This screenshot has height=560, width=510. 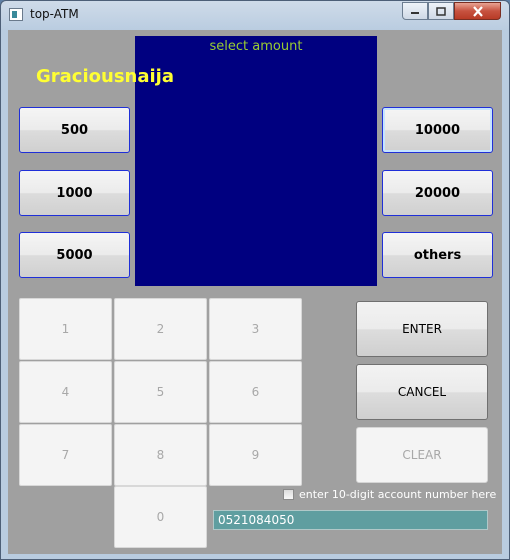 I want to click on app-icon, so click(x=16, y=14).